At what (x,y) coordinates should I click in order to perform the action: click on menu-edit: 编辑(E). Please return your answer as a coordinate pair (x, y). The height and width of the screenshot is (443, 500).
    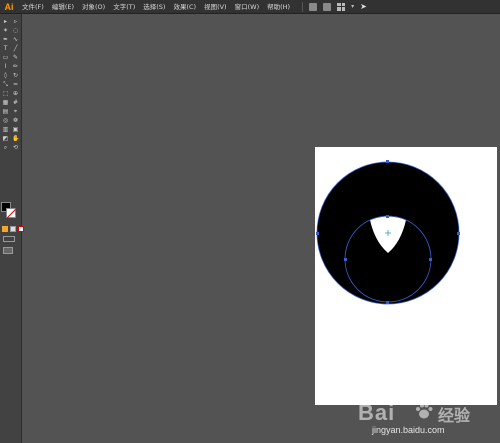
    Looking at the image, I should click on (63, 7).